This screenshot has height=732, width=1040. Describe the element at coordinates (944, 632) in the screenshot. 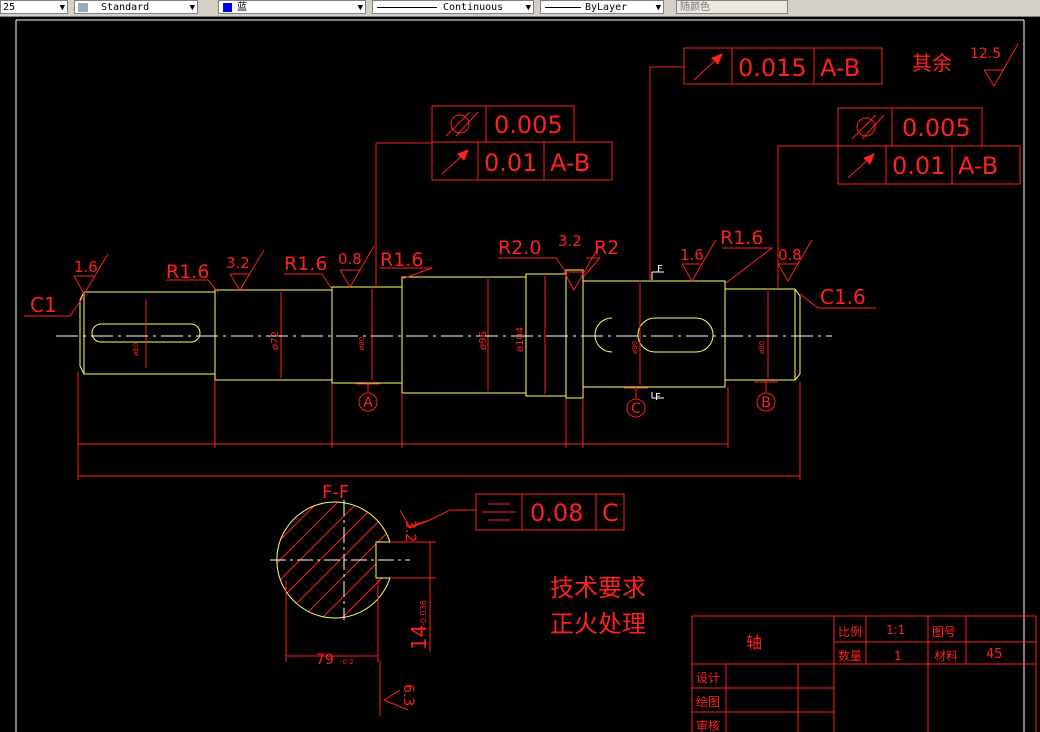

I see `title-drawing-no-label: 图号` at that location.